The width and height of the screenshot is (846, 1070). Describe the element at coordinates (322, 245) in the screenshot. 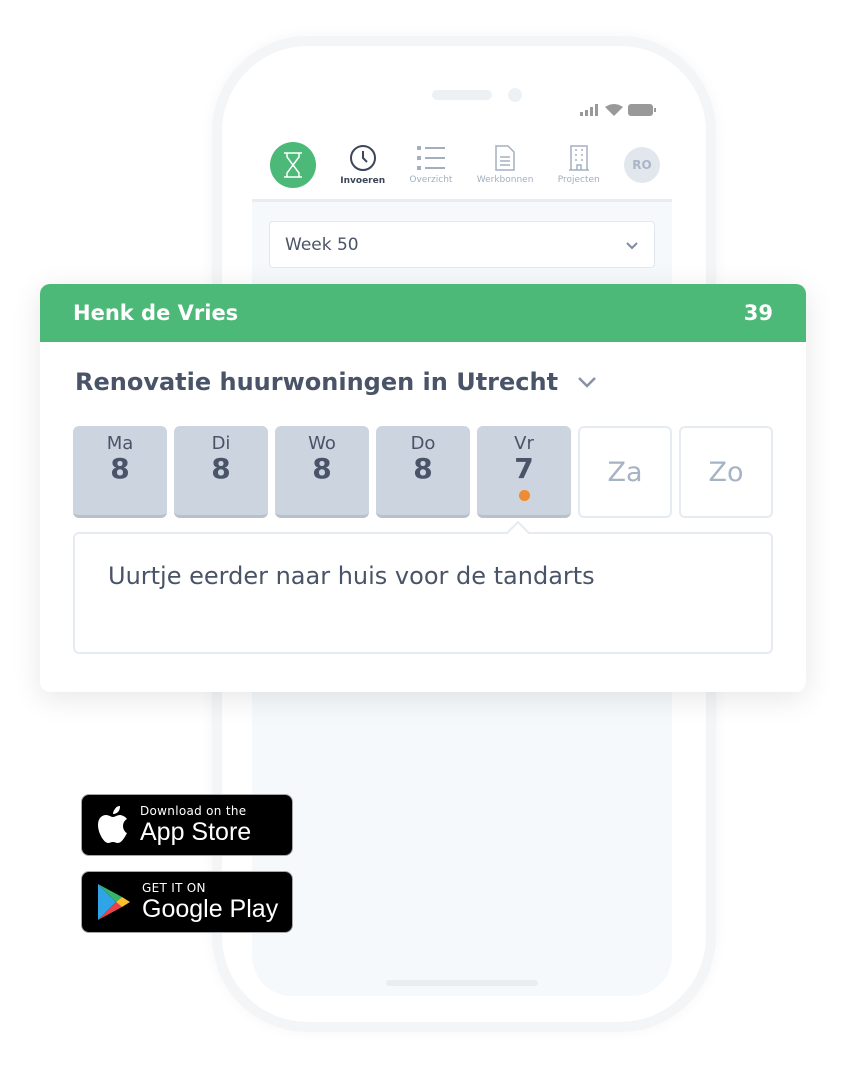

I see `week-value: Week 50` at that location.